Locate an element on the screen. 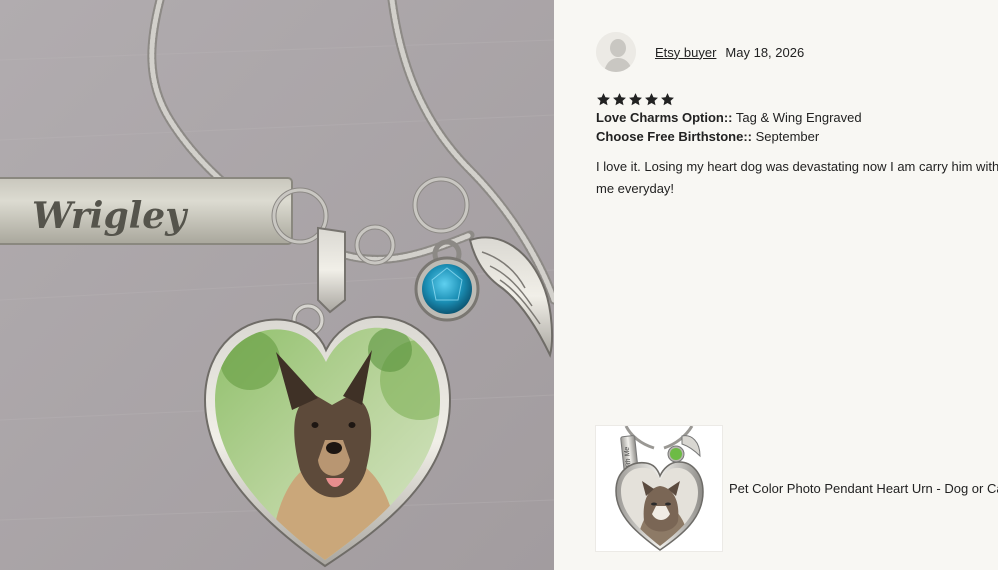  engraved-bar-tag: Wrigley is located at coordinates (146, 211).